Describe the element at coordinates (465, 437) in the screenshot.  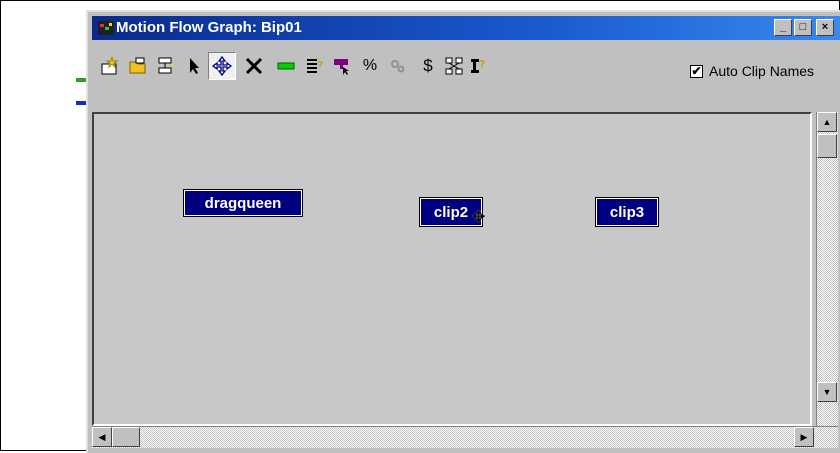
I see `horizontal-scrollbar: ◀ ▶` at that location.